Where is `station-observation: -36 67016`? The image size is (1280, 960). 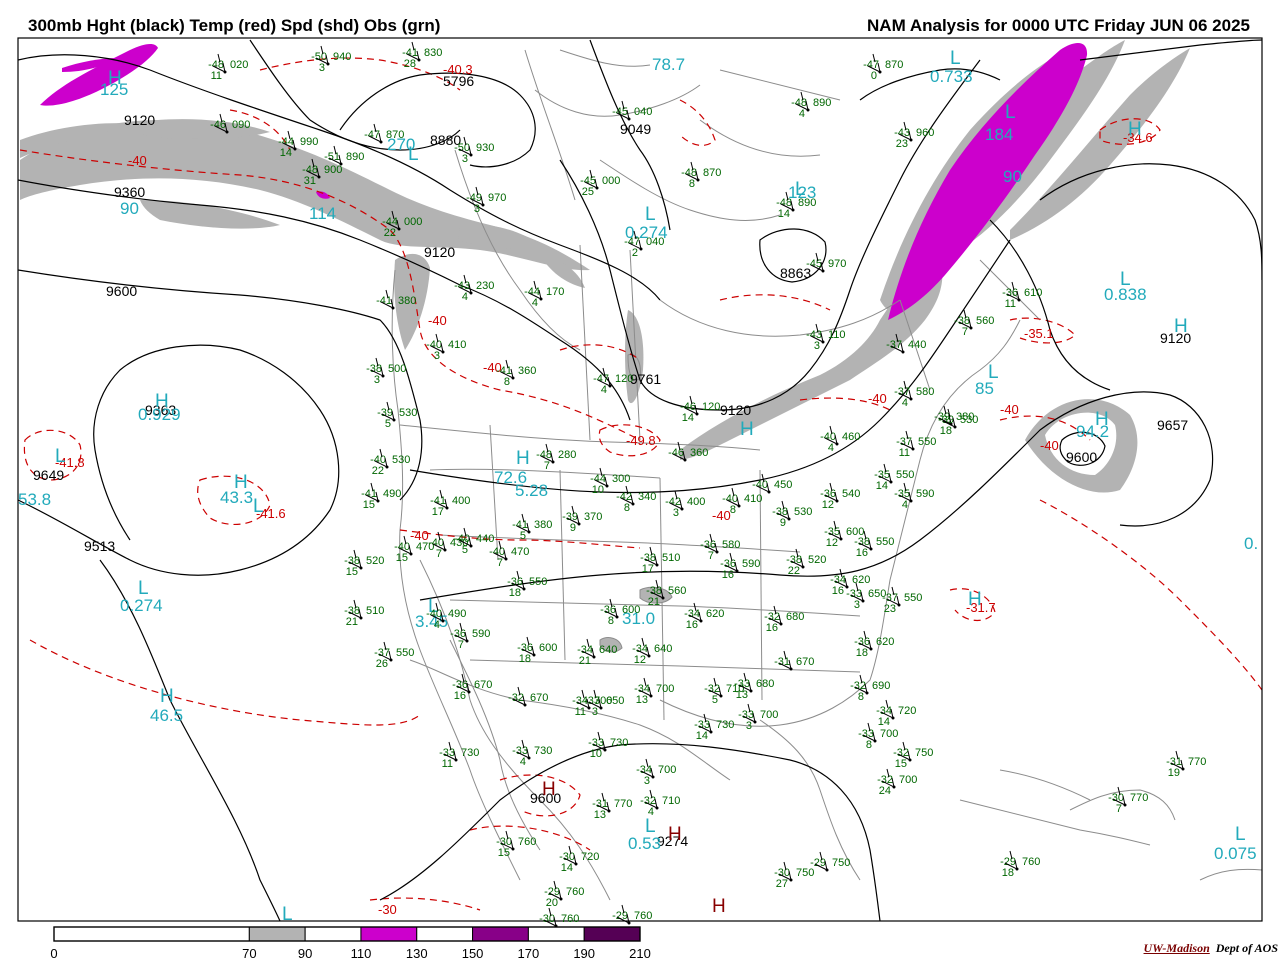 station-observation: -36 67016 is located at coordinates (472, 687).